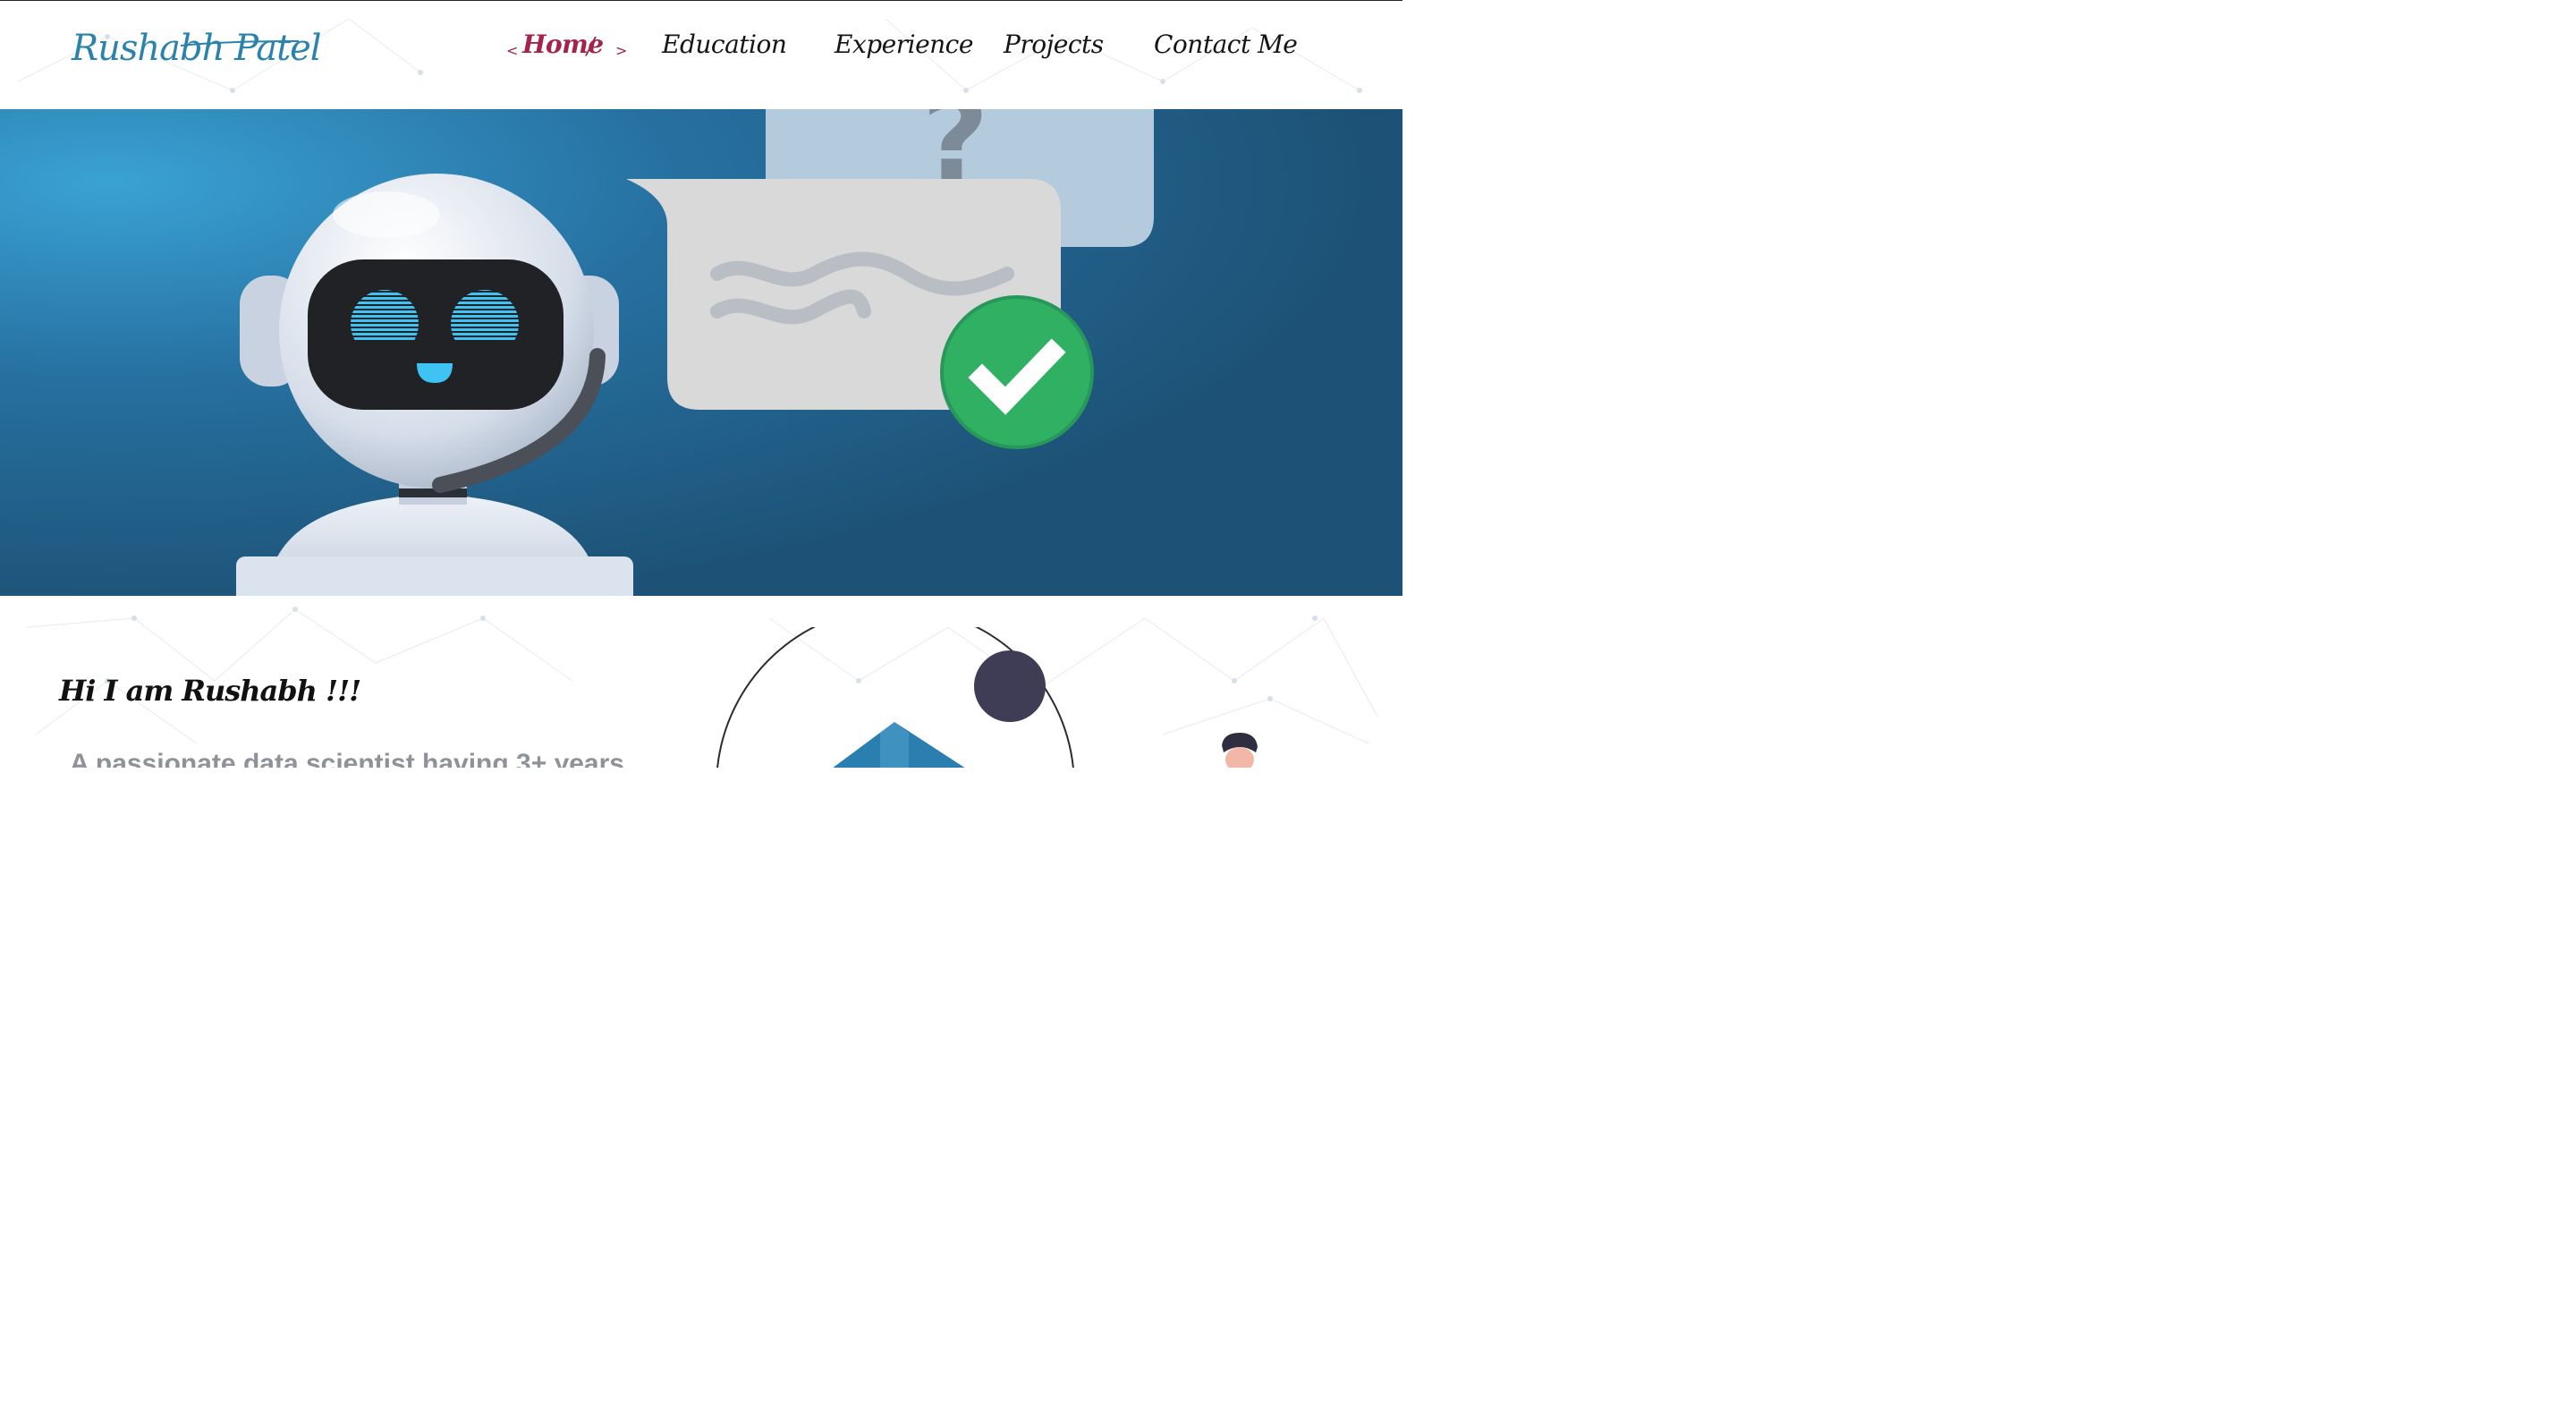  Describe the element at coordinates (1240, 751) in the screenshot. I see `person-avatar-icon` at that location.